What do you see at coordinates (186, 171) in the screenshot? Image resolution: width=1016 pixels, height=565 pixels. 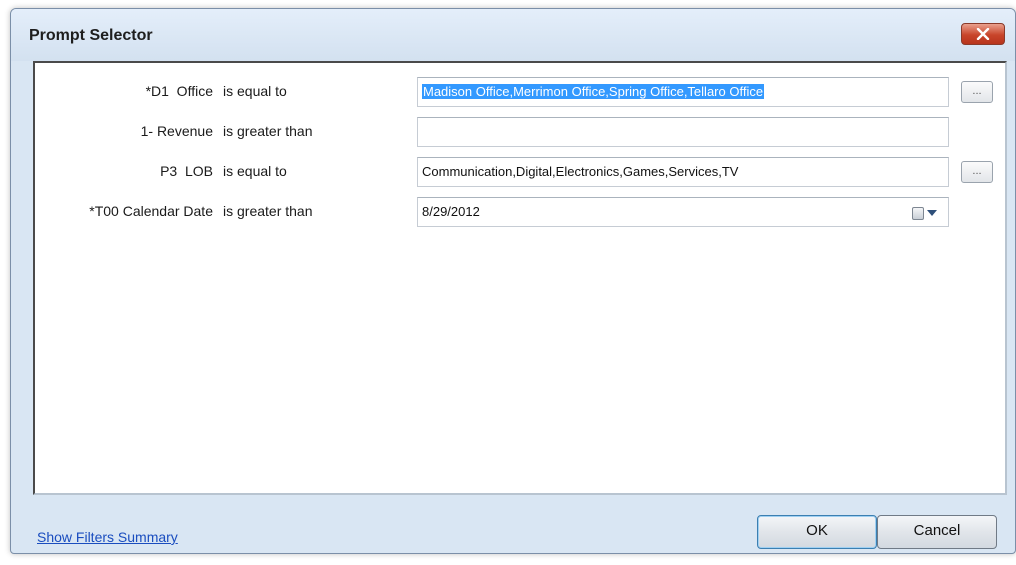 I see `prompt-label: P3 LOB` at bounding box center [186, 171].